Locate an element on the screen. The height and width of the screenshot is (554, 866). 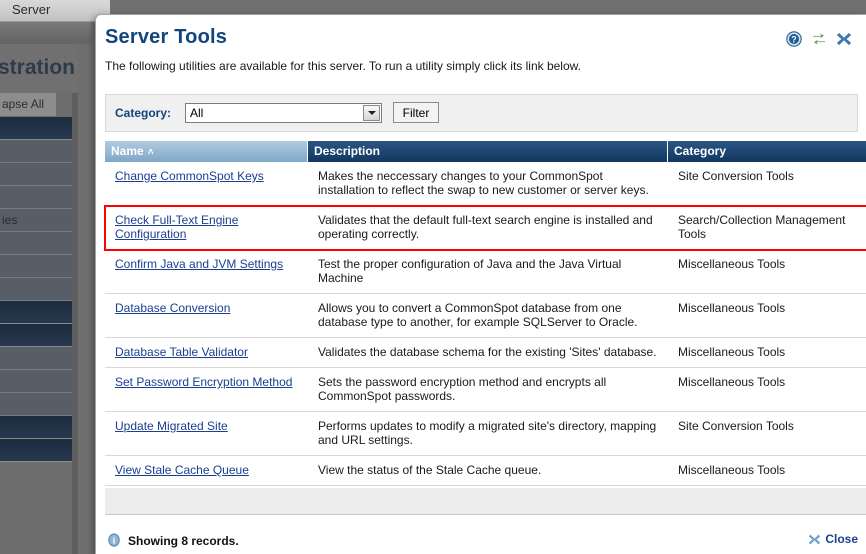
chevron-down-icon is located at coordinates (371, 113).